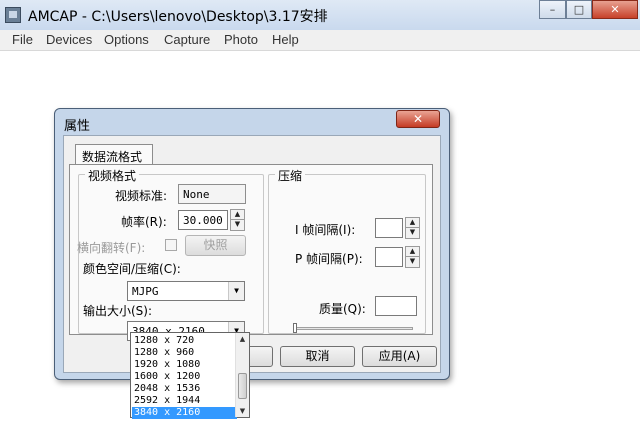  What do you see at coordinates (320, 40) in the screenshot?
I see `menu-bar: File Devices Options Capture Photo Help` at bounding box center [320, 40].